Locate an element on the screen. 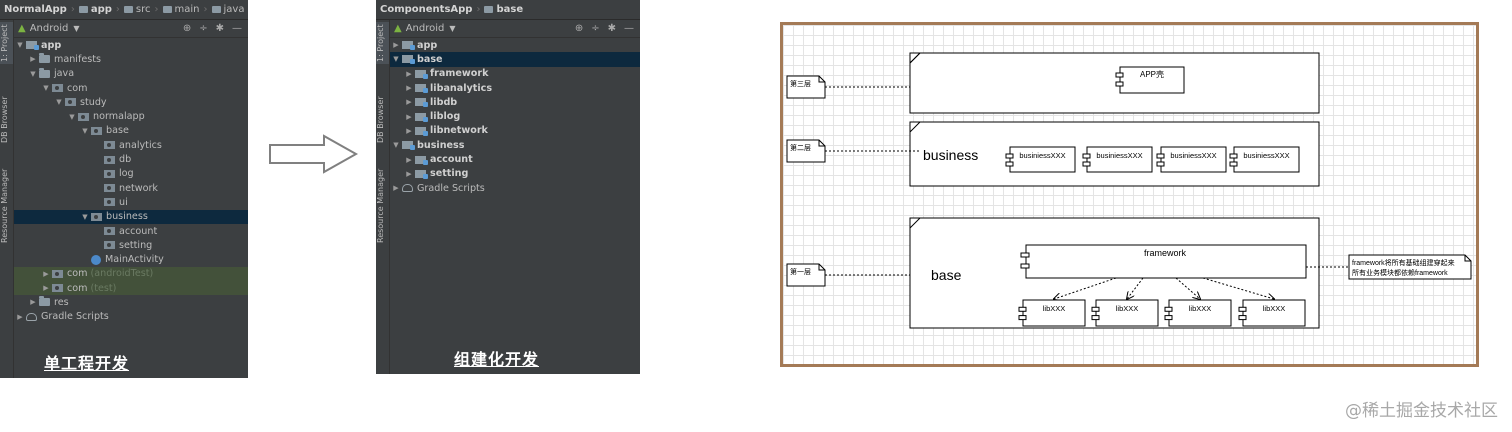 This screenshot has width=1512, height=432. tree-item: ▶ app is located at coordinates (515, 45).